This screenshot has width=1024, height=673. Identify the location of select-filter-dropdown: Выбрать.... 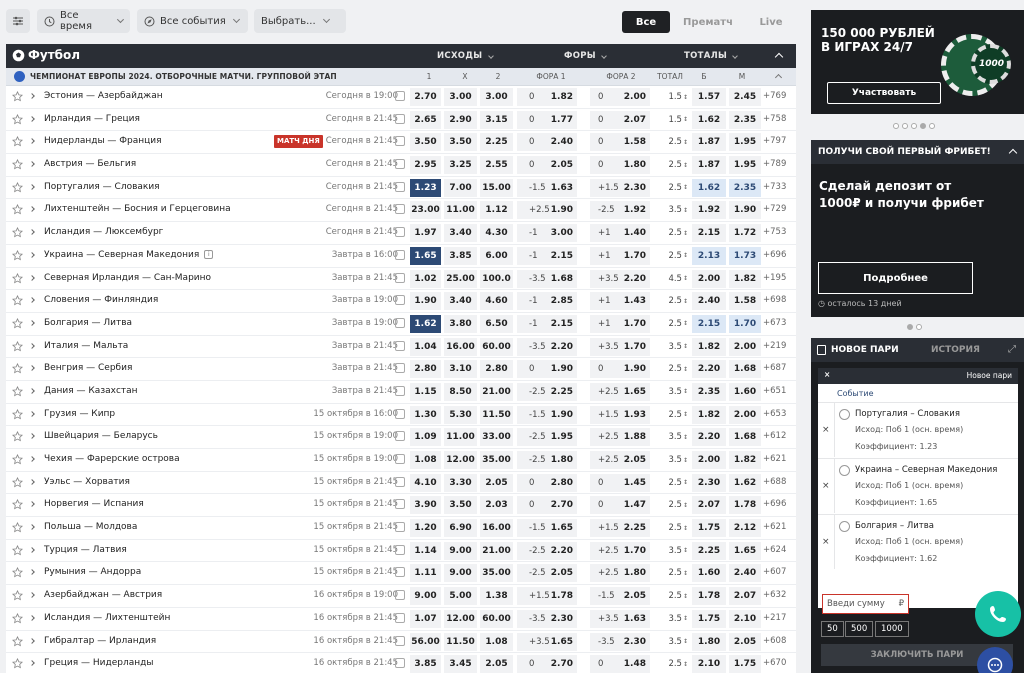
(300, 21).